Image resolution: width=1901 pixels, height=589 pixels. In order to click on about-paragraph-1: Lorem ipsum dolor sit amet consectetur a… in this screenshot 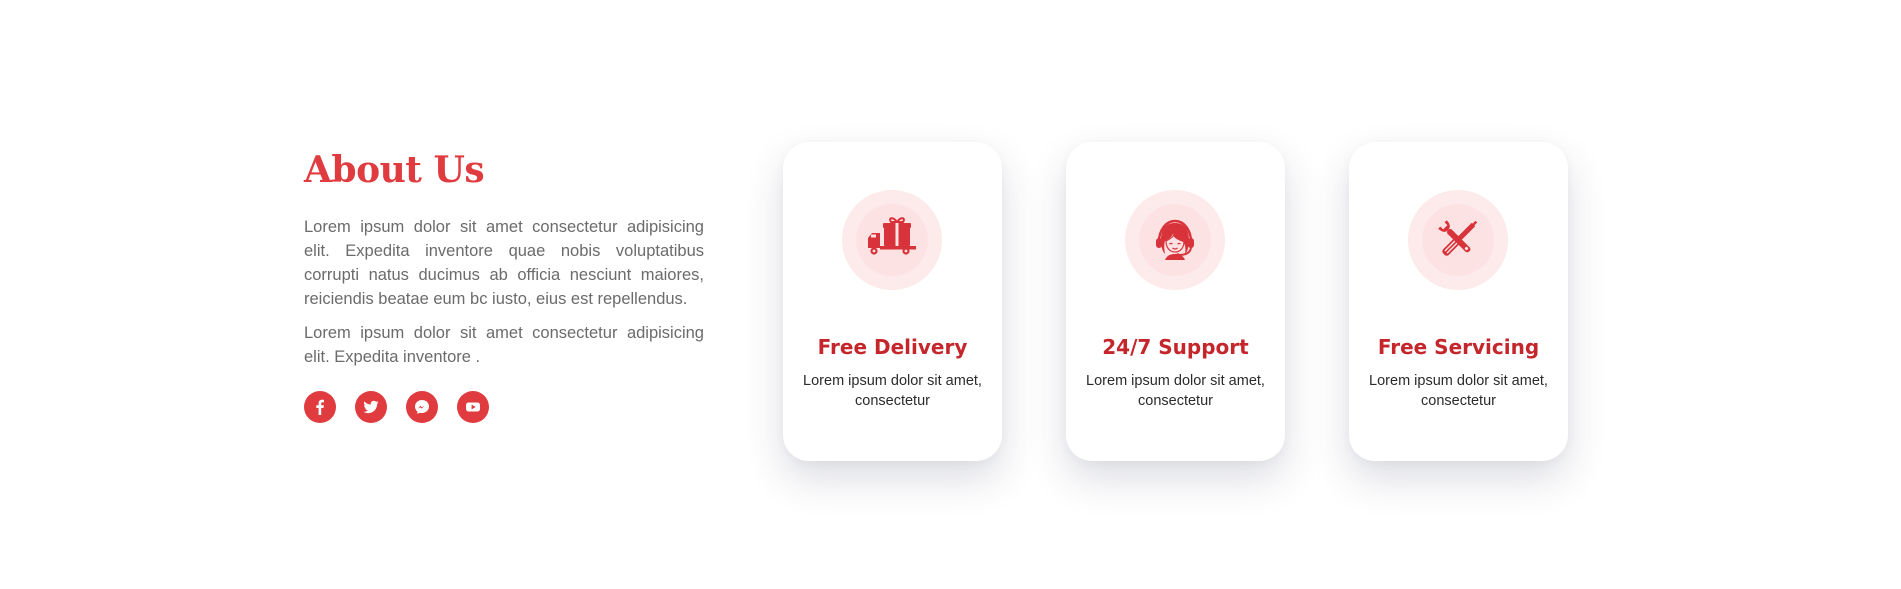, I will do `click(504, 263)`.